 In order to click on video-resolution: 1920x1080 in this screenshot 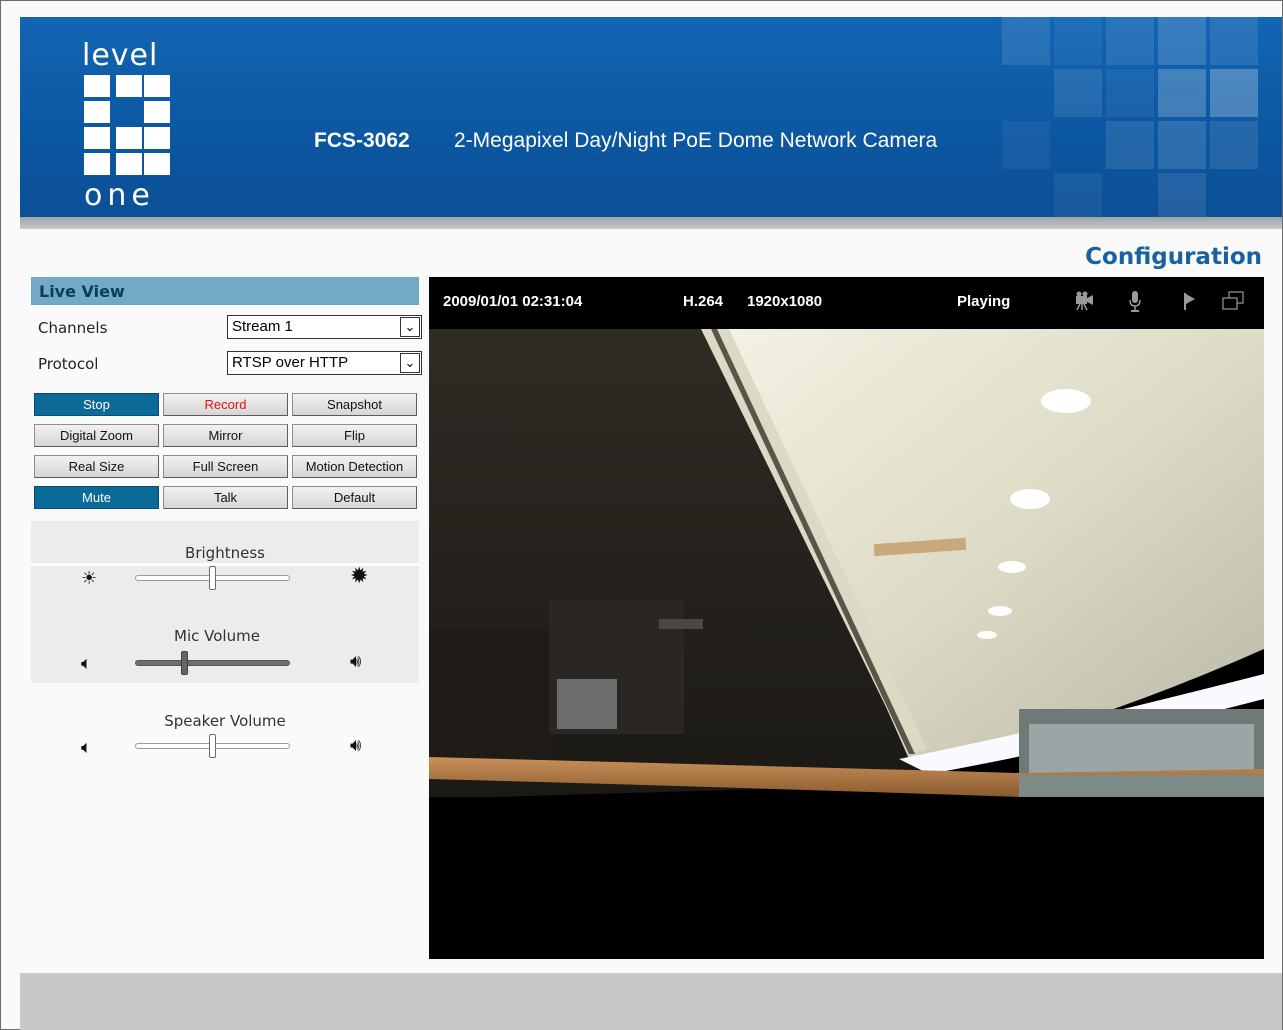, I will do `click(785, 301)`.